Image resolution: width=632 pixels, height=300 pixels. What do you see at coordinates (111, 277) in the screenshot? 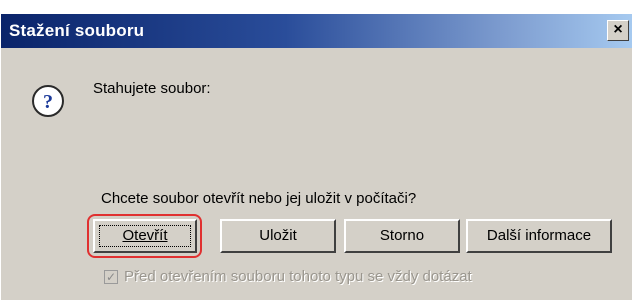
I see `always-ask-checkbox: ✓` at bounding box center [111, 277].